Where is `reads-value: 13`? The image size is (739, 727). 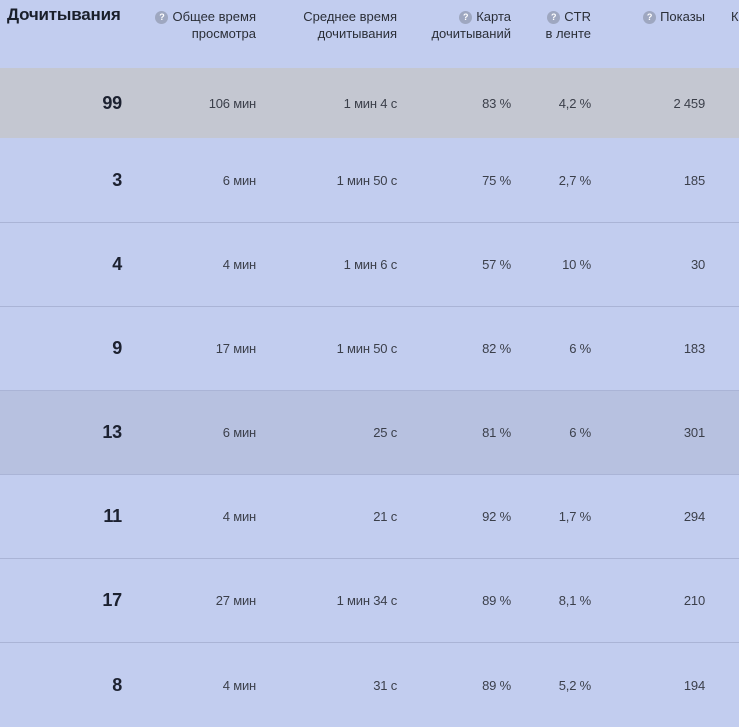 reads-value: 13 is located at coordinates (112, 432).